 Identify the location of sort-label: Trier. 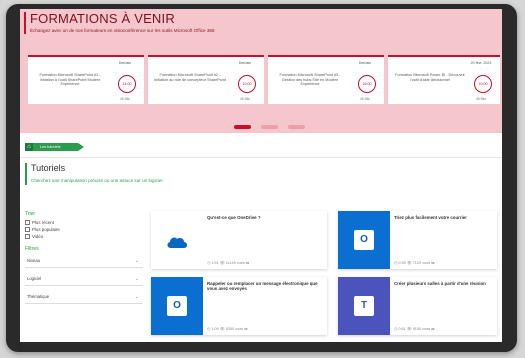
(30, 214).